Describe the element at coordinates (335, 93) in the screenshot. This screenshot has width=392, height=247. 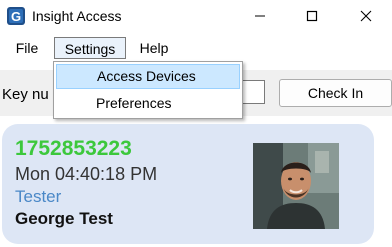
I see `check-in-button: Check In` at that location.